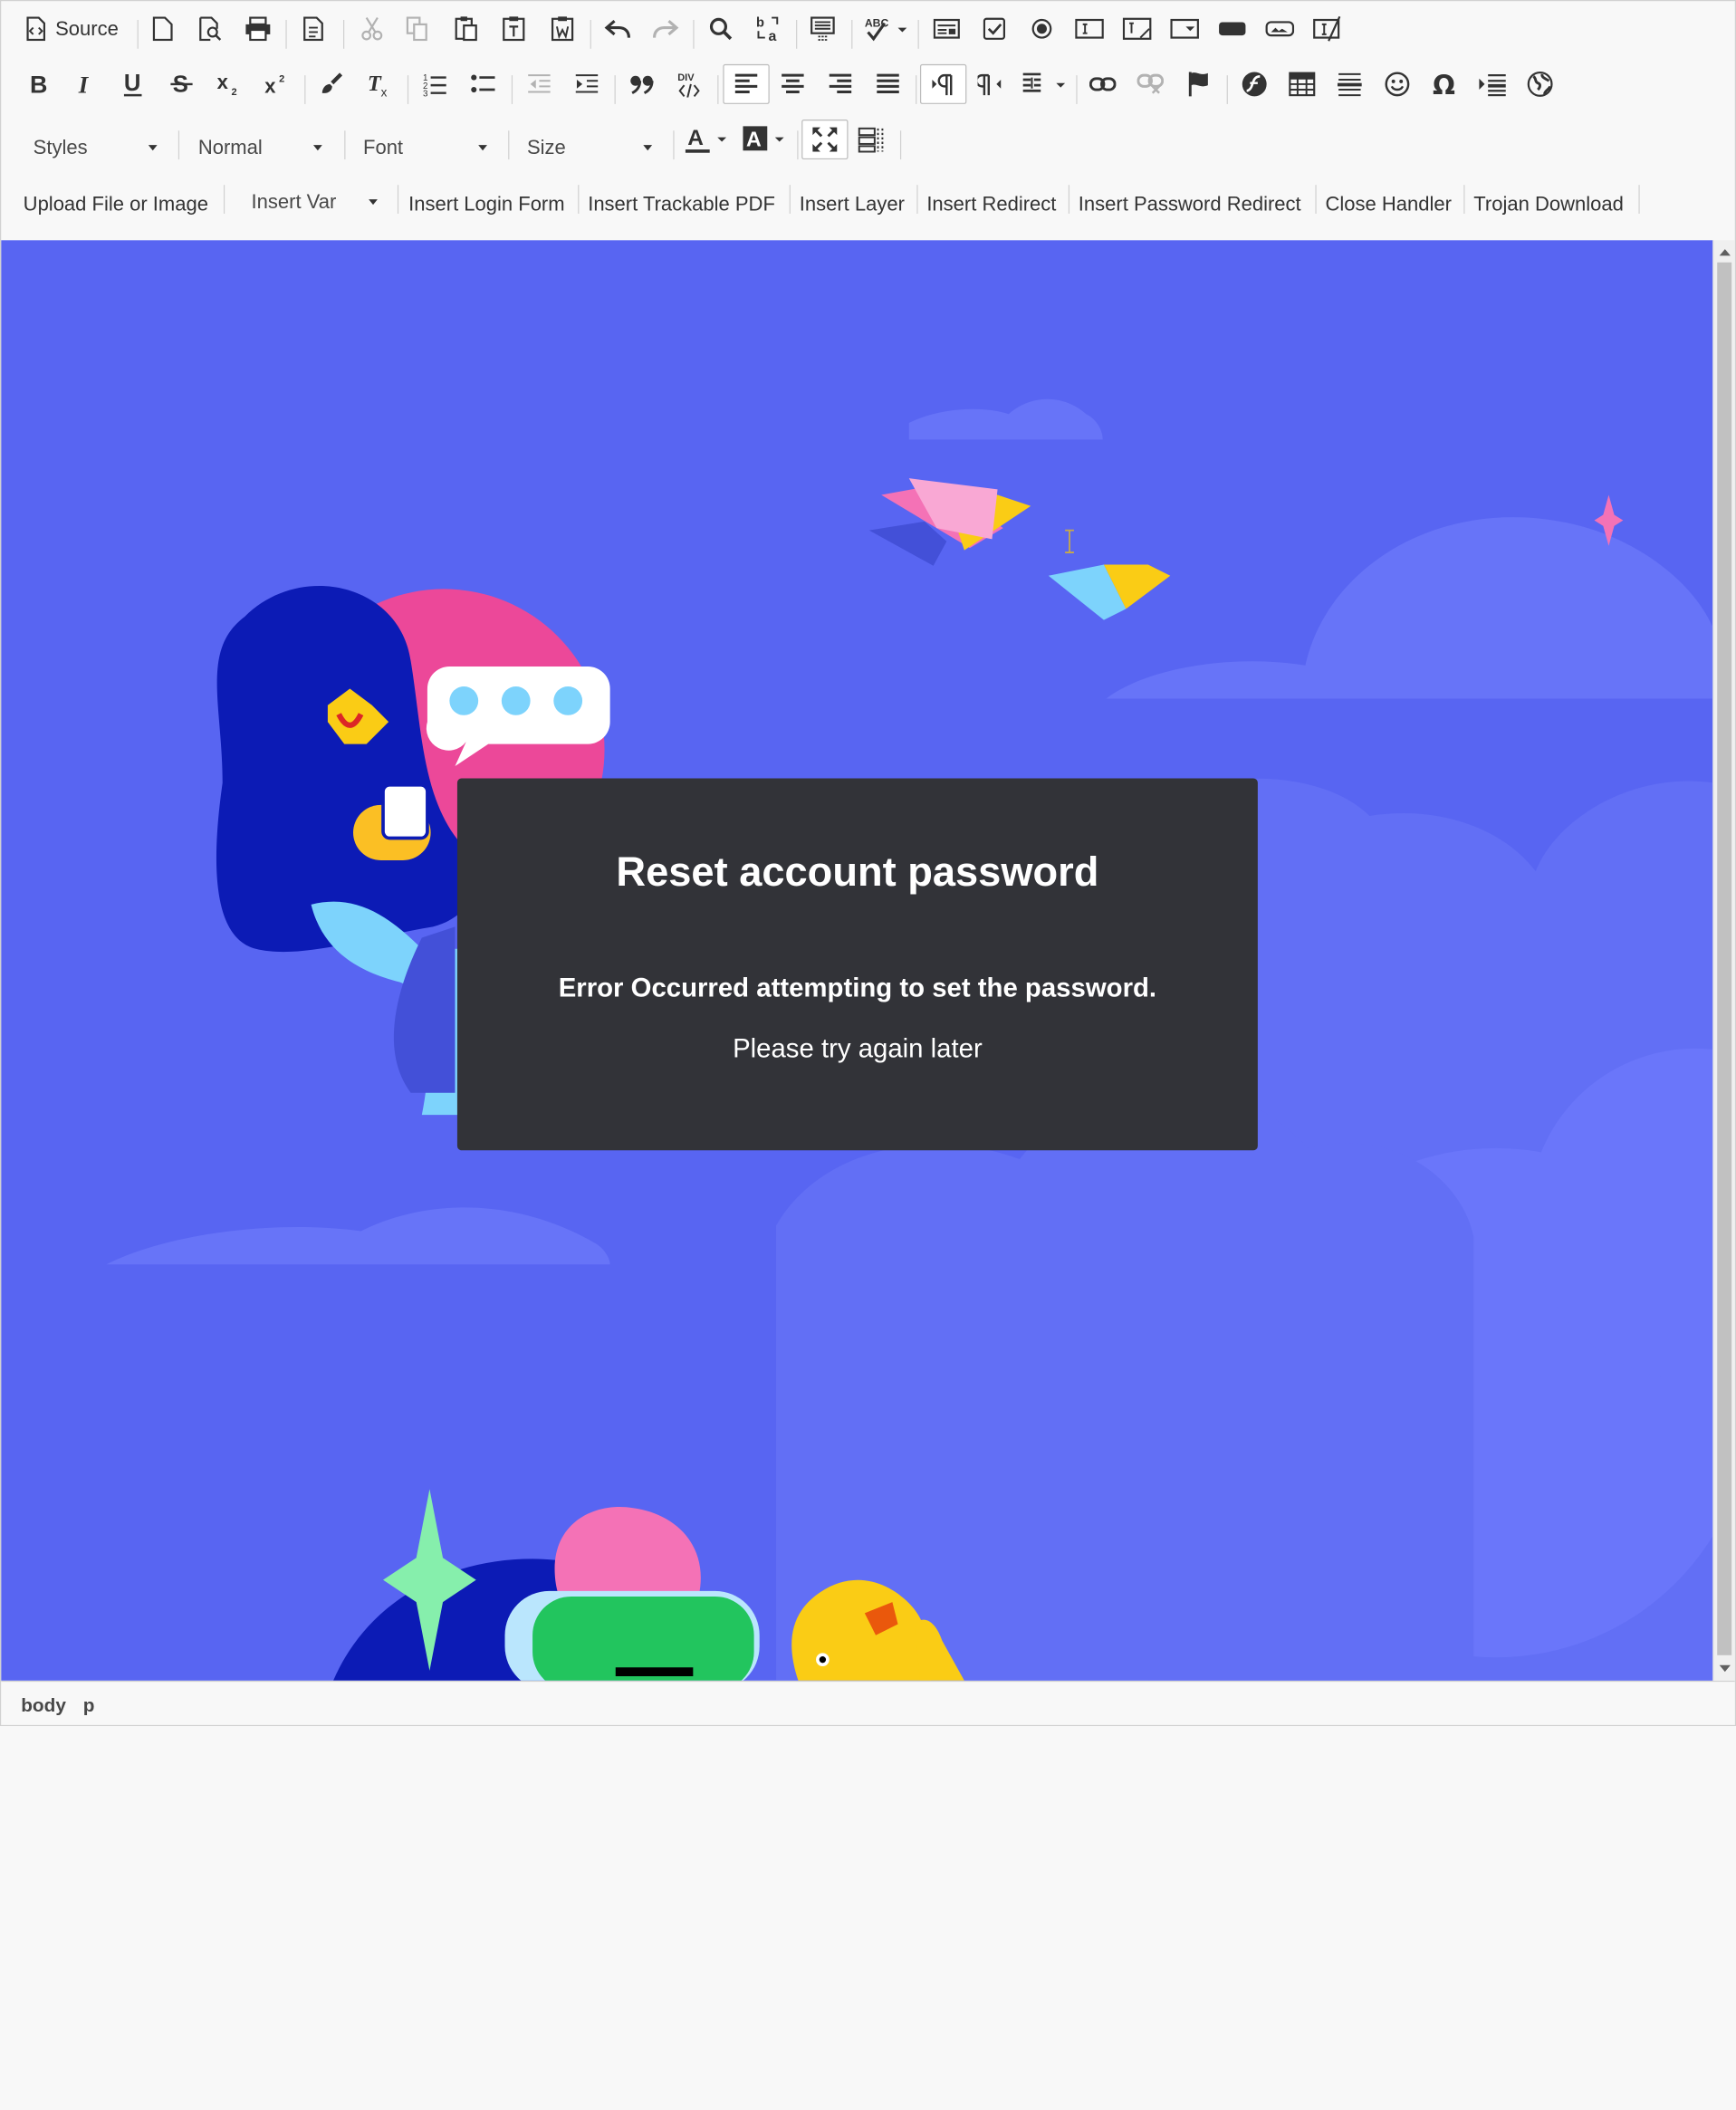 The height and width of the screenshot is (2110, 1736). I want to click on insert-password-redirect-button: Insert Password Redirect, so click(1190, 203).